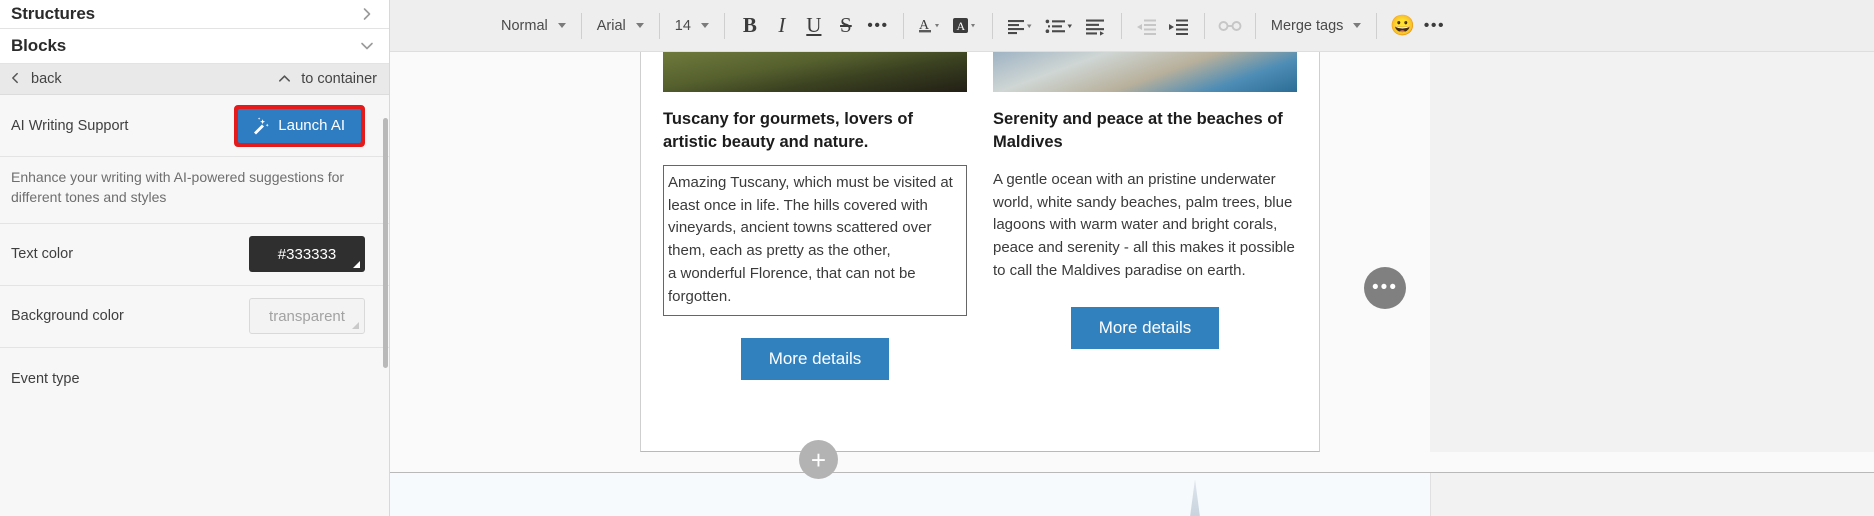 This screenshot has height=516, width=1874. I want to click on launch-ai-button: Launch AI, so click(299, 125).